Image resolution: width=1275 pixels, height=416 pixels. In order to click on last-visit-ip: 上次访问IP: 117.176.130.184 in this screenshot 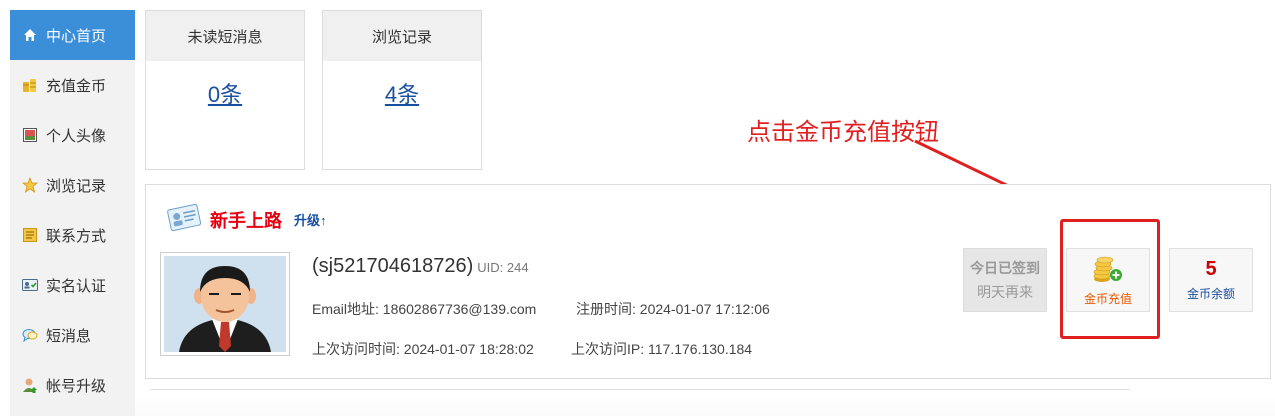, I will do `click(662, 349)`.